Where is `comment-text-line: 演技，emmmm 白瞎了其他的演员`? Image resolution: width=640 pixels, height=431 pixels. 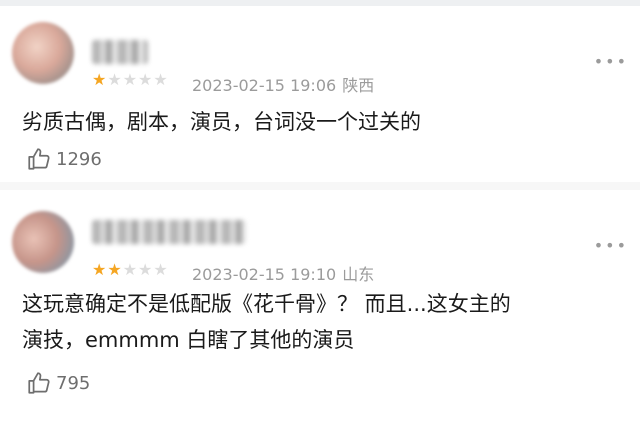
comment-text-line: 演技，emmmm 白瞎了其他的演员 is located at coordinates (188, 340).